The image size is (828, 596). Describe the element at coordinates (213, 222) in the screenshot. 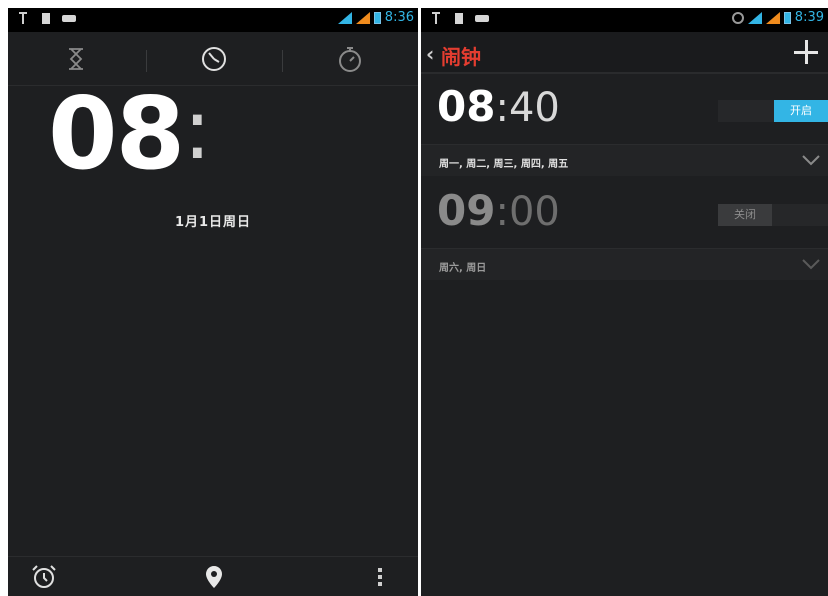

I see `clock-date: 1月1日周日` at that location.